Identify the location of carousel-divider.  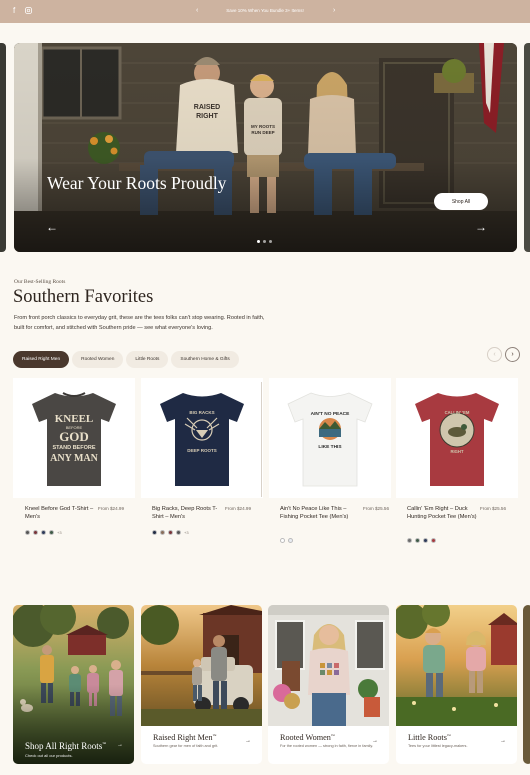
(261, 439).